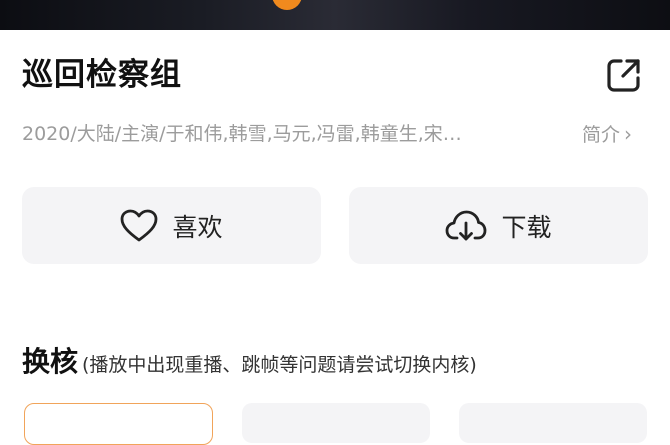  Describe the element at coordinates (466, 225) in the screenshot. I see `download-icon` at that location.